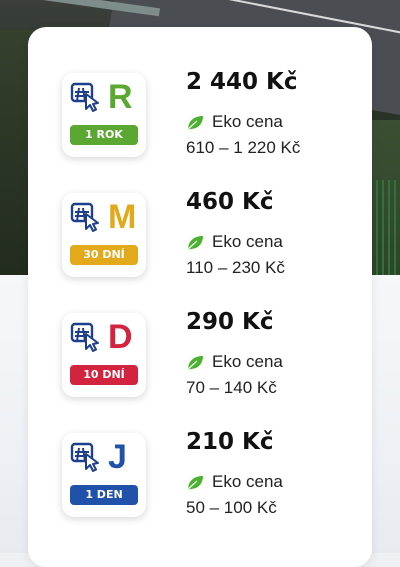 The height and width of the screenshot is (567, 400). Describe the element at coordinates (104, 135) in the screenshot. I see `duration-tag: 1 ROK` at that location.